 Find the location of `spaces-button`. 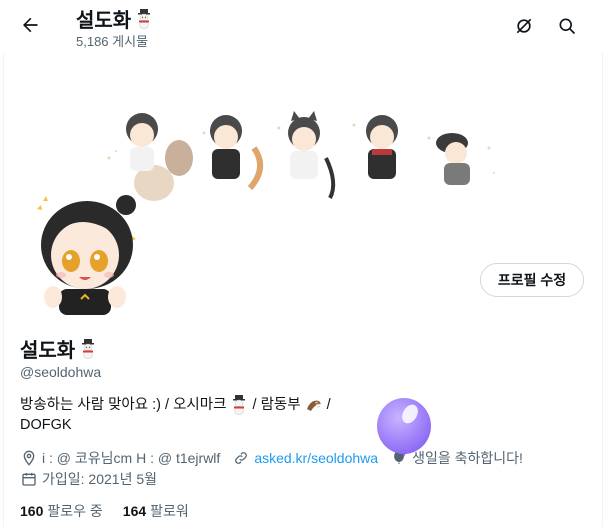

spaces-button is located at coordinates (524, 26).